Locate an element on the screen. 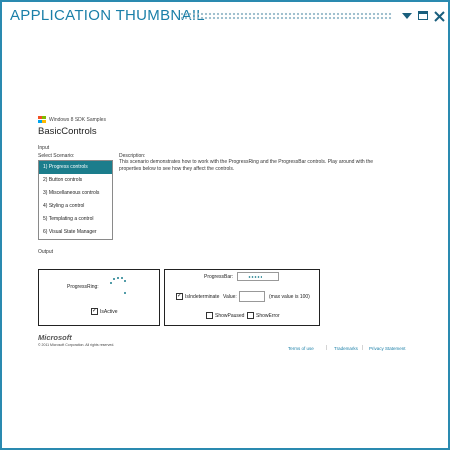 The image size is (450, 450). scenario-item-progress-controls: 1) Progress controls is located at coordinates (75, 167).